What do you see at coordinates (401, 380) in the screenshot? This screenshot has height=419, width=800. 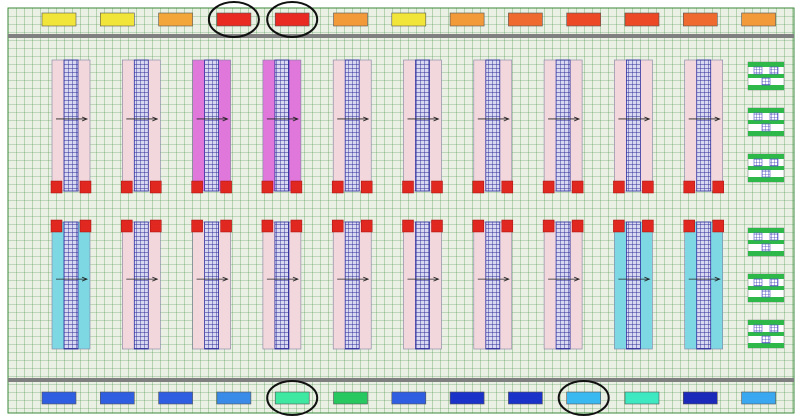 I see `bottom-rail` at bounding box center [401, 380].